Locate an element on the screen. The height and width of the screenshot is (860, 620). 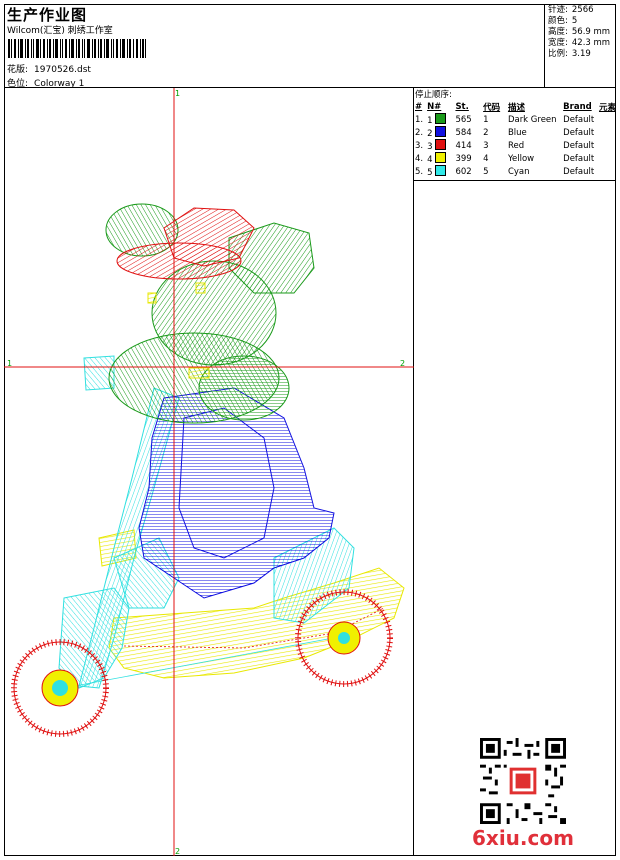
row-description: Yellow is located at coordinates (521, 158).